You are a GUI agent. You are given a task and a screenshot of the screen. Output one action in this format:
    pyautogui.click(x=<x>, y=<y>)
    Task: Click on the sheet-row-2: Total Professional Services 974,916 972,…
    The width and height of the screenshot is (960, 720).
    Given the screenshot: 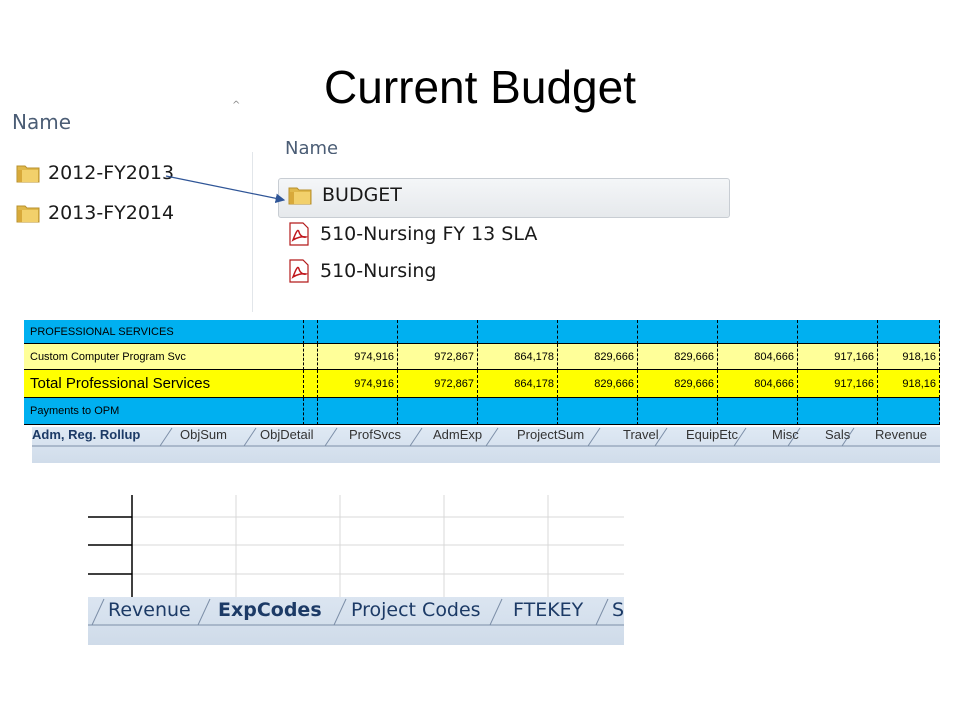 What is the action you would take?
    pyautogui.click(x=482, y=384)
    